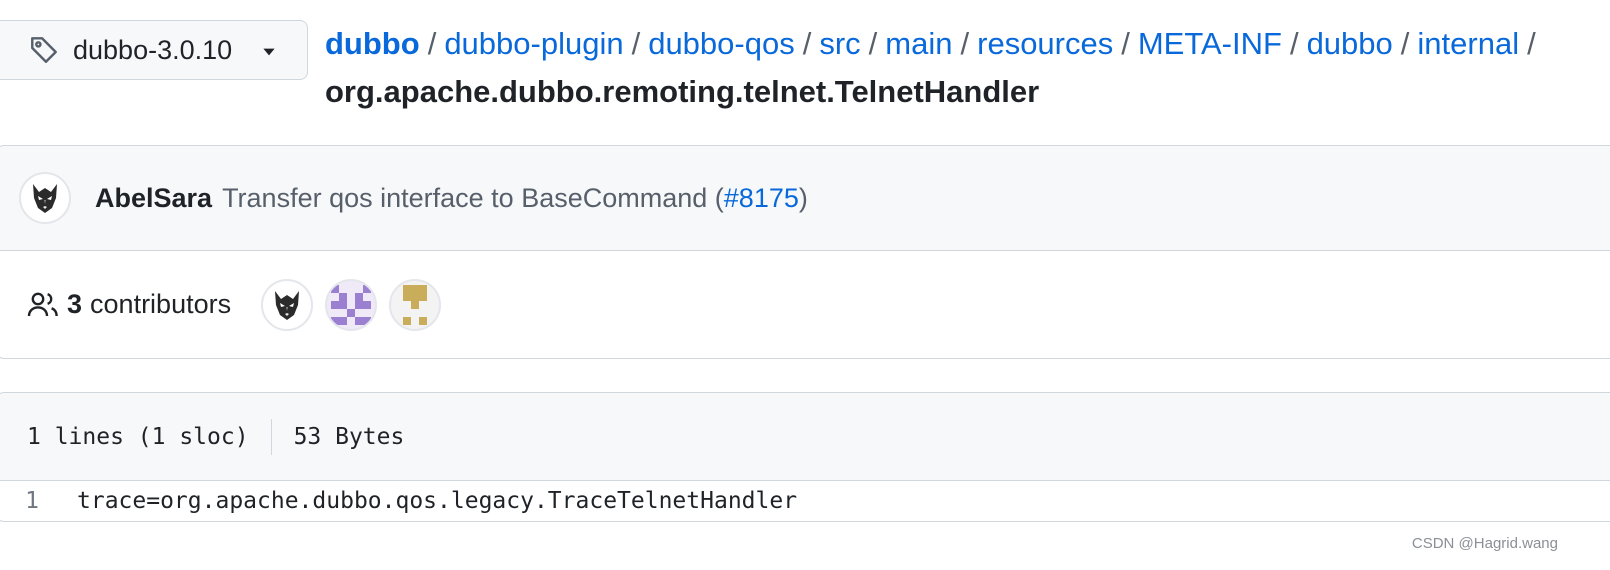  What do you see at coordinates (1484, 543) in the screenshot?
I see `watermark: CSDN @Hagrid.wang` at bounding box center [1484, 543].